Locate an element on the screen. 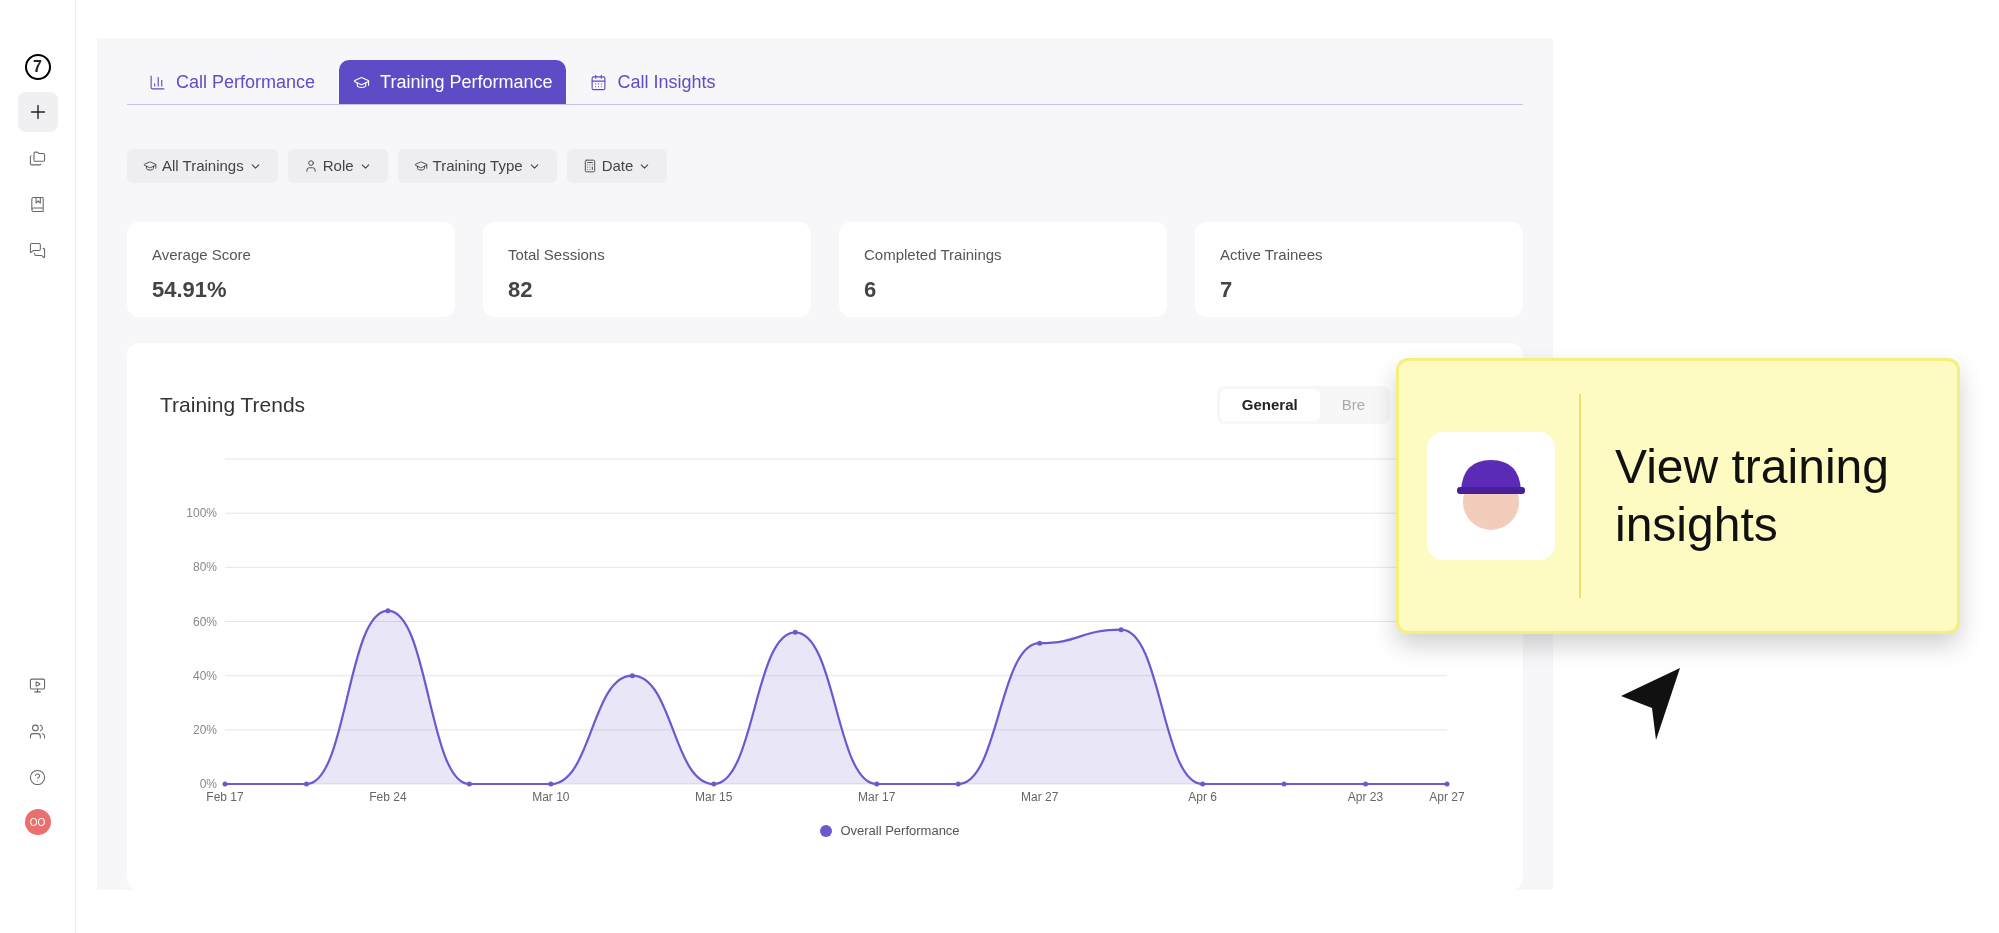  chat-icon is located at coordinates (37, 250).